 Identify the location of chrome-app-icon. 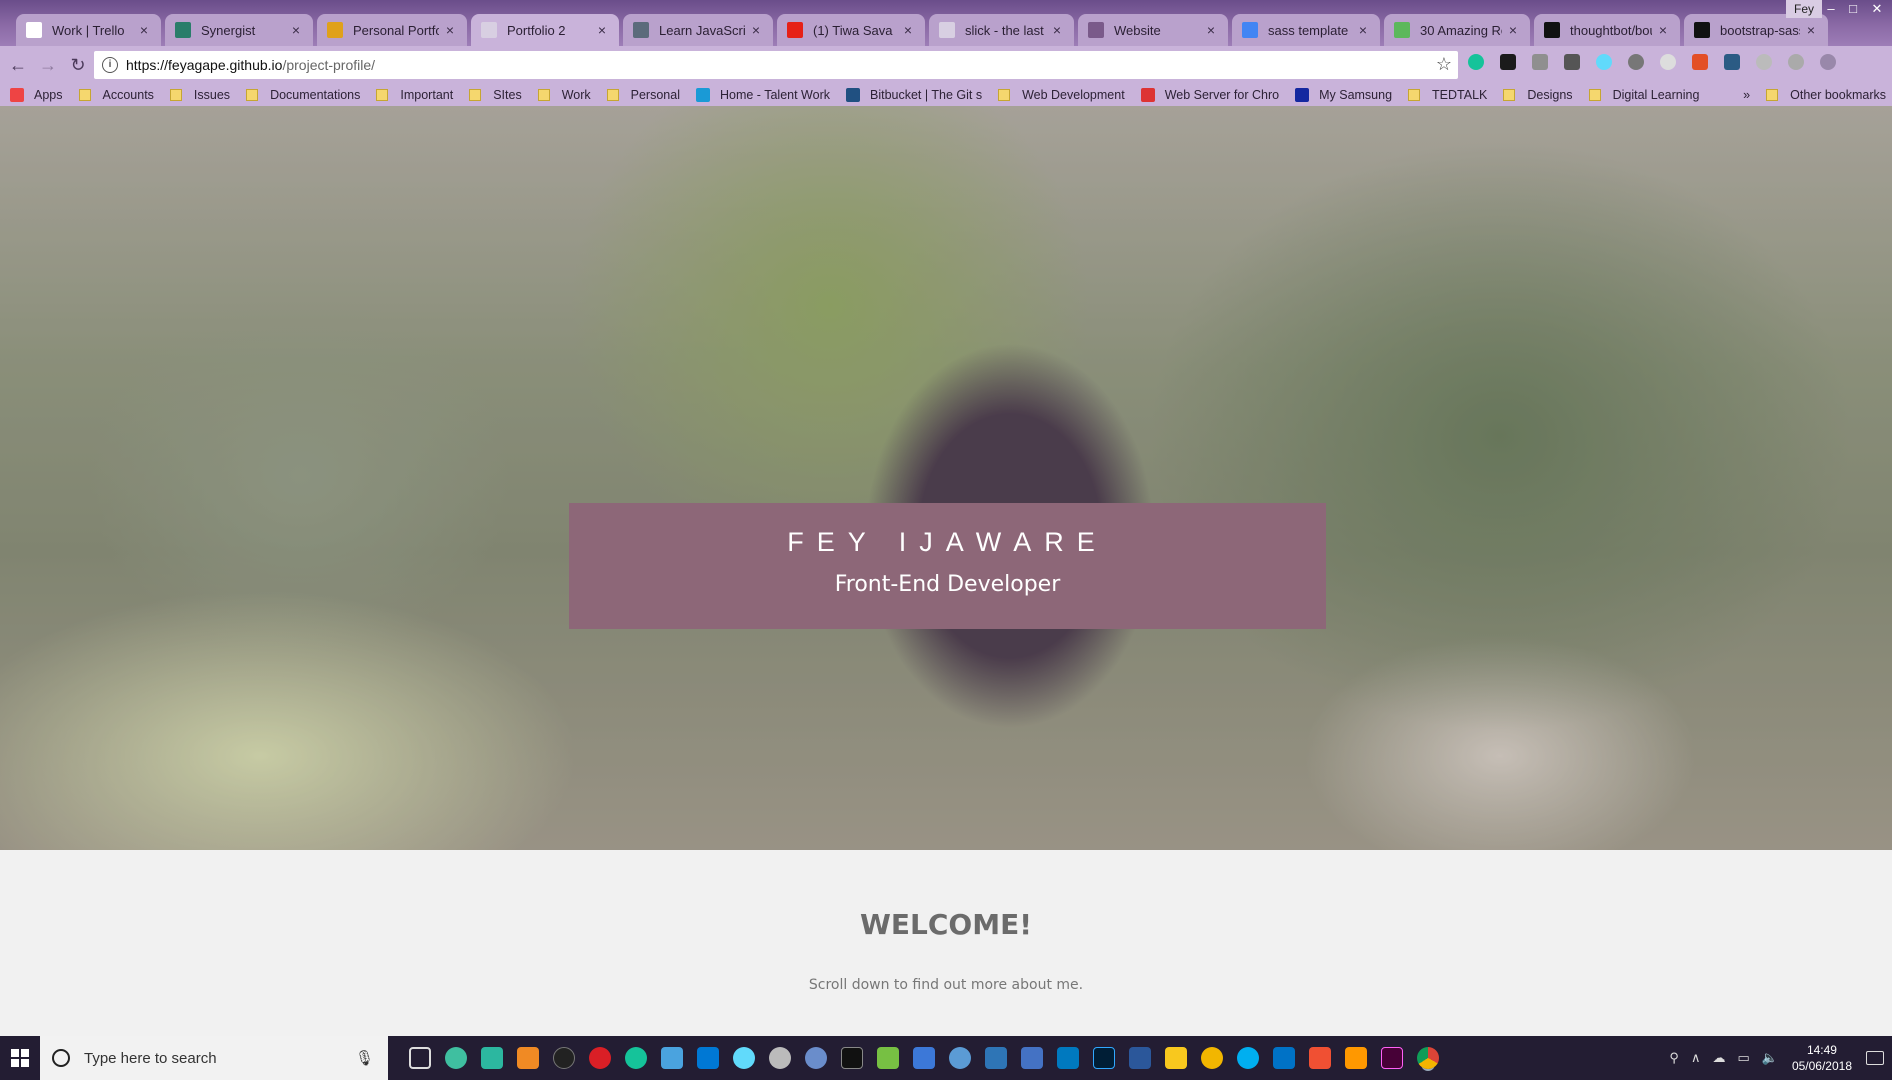
(1428, 1058).